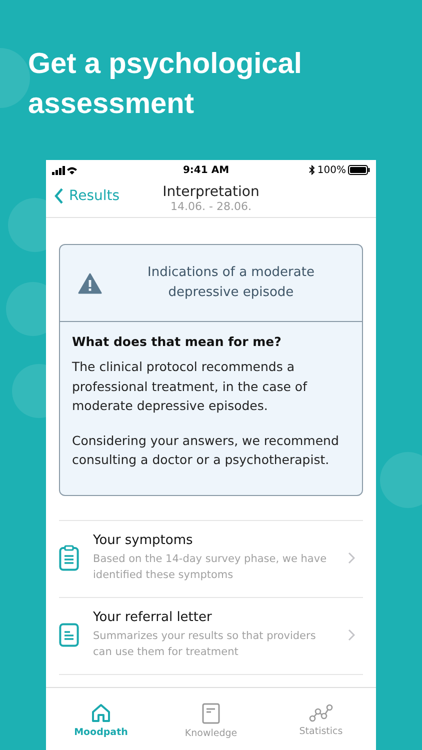 The image size is (422, 750). What do you see at coordinates (87, 196) in the screenshot?
I see `back-button: Results` at bounding box center [87, 196].